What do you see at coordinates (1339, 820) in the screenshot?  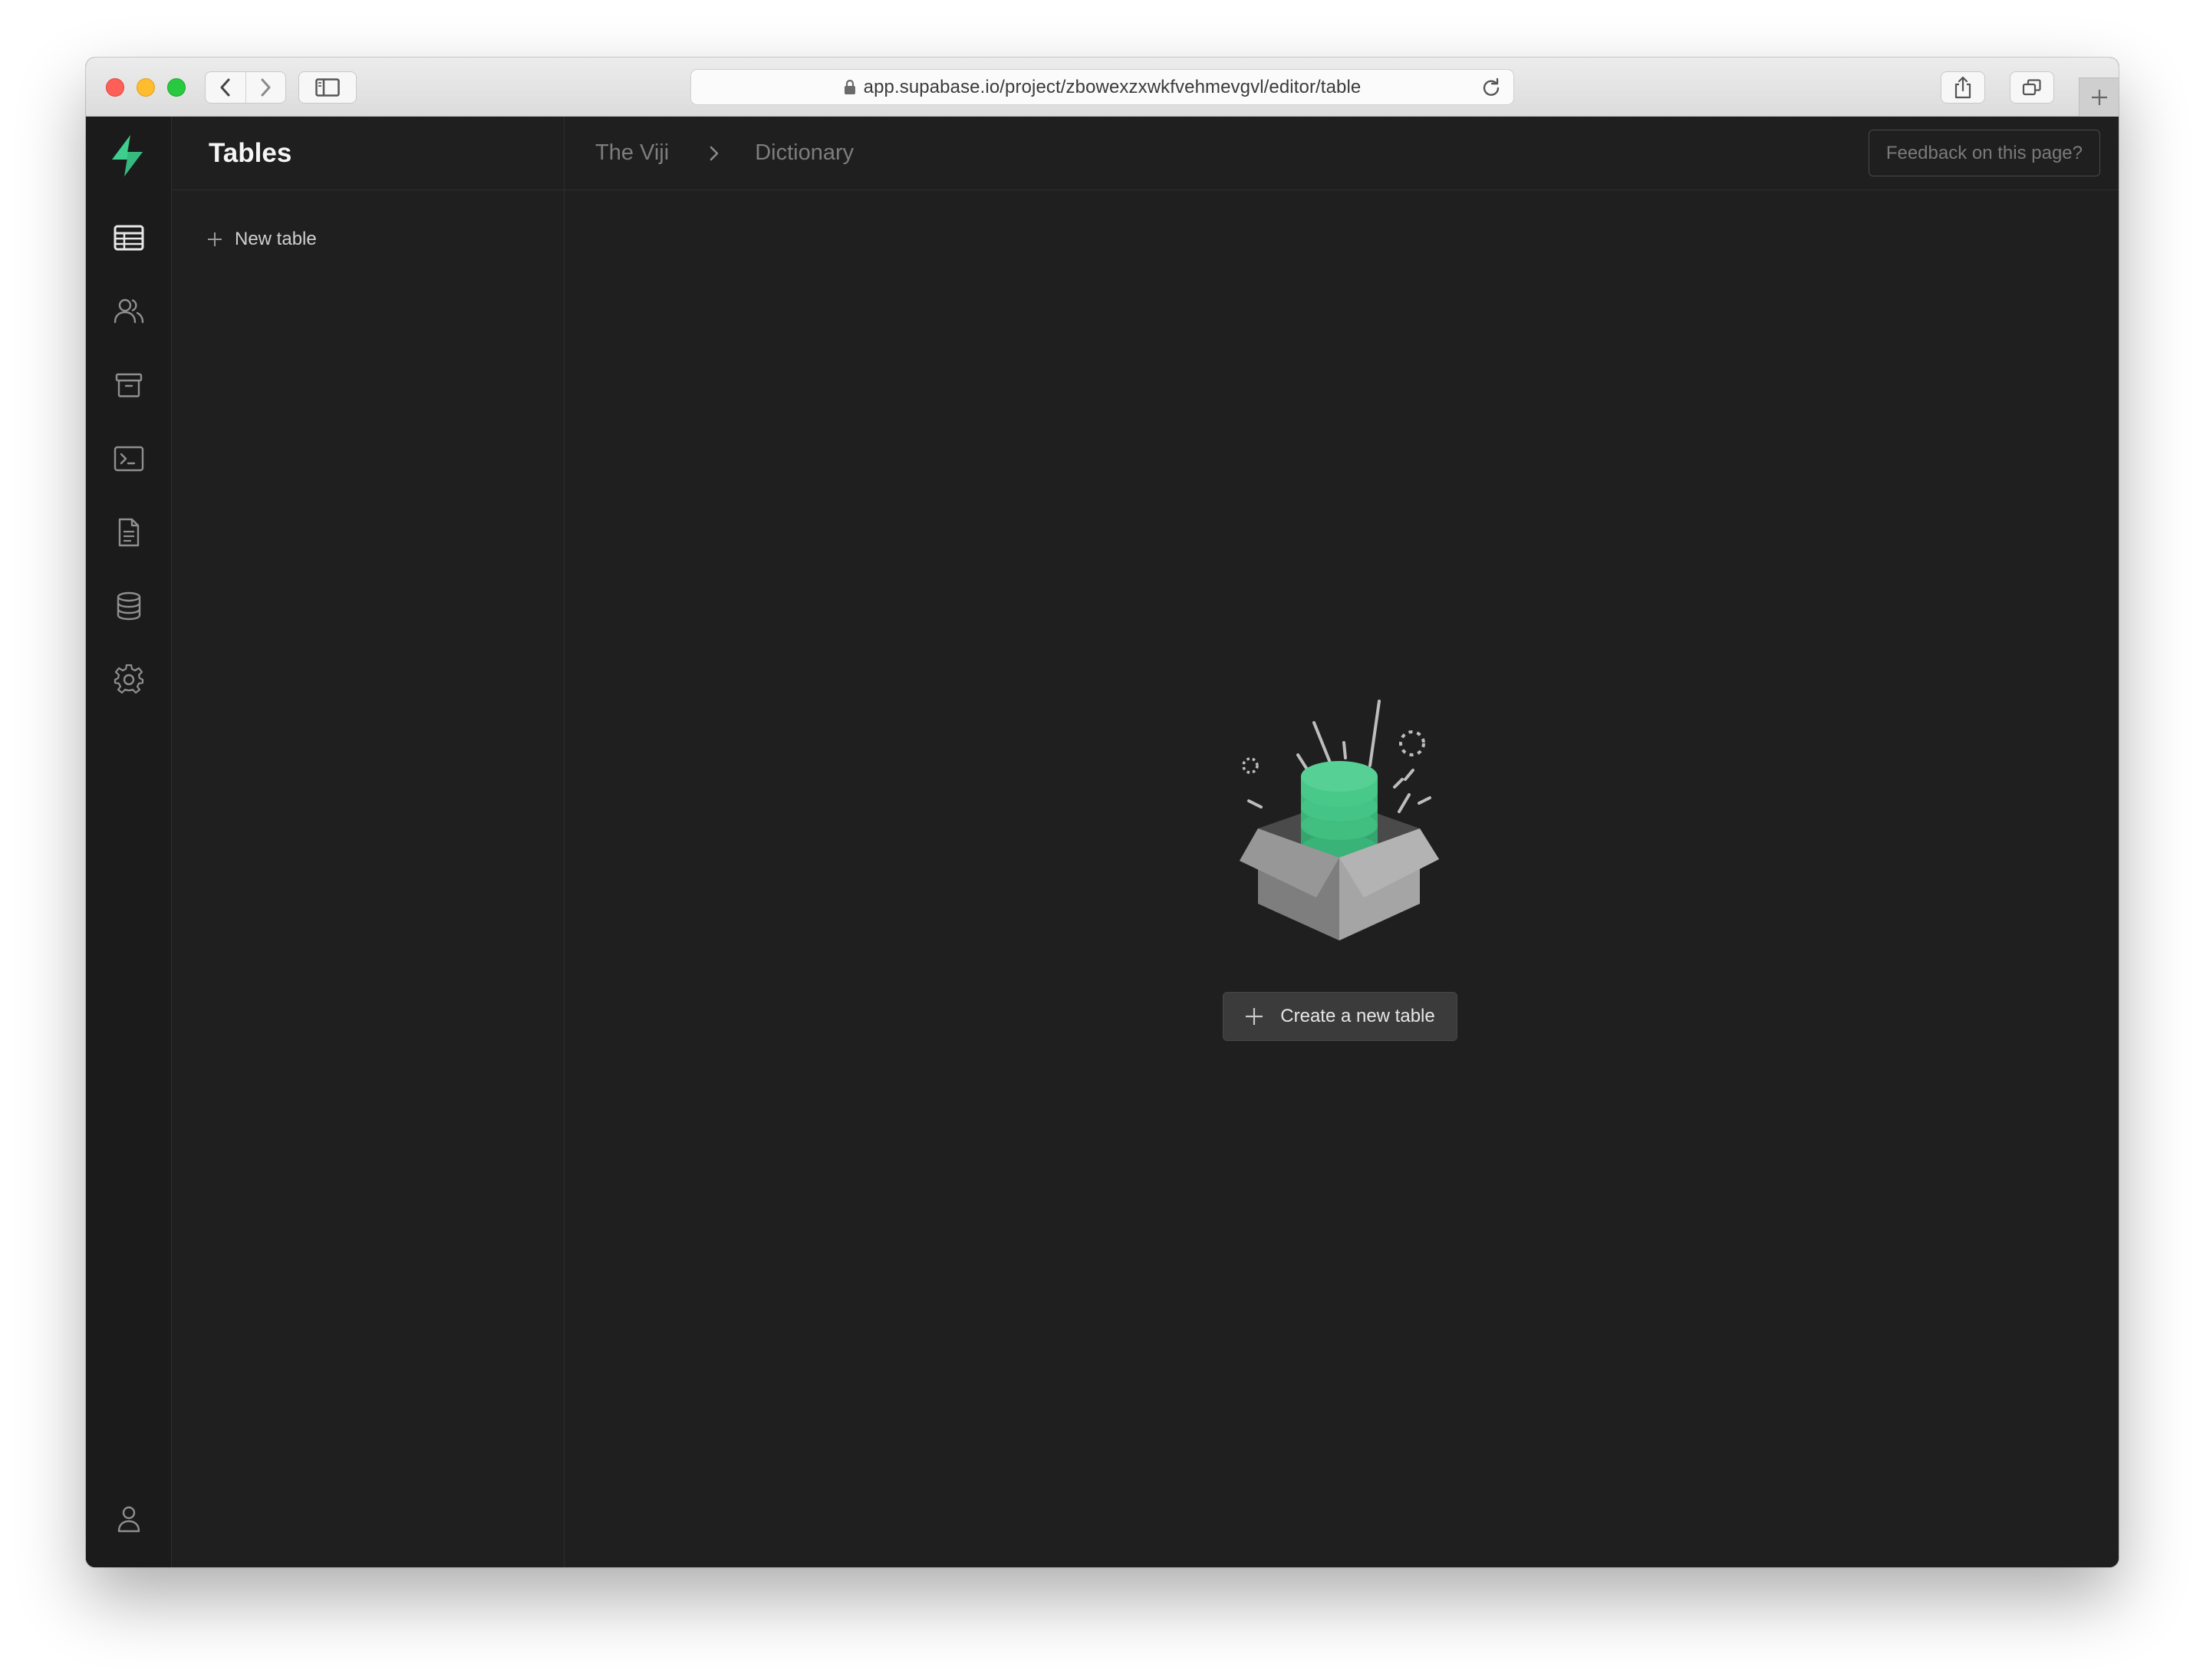 I see `empty-box-illustration` at bounding box center [1339, 820].